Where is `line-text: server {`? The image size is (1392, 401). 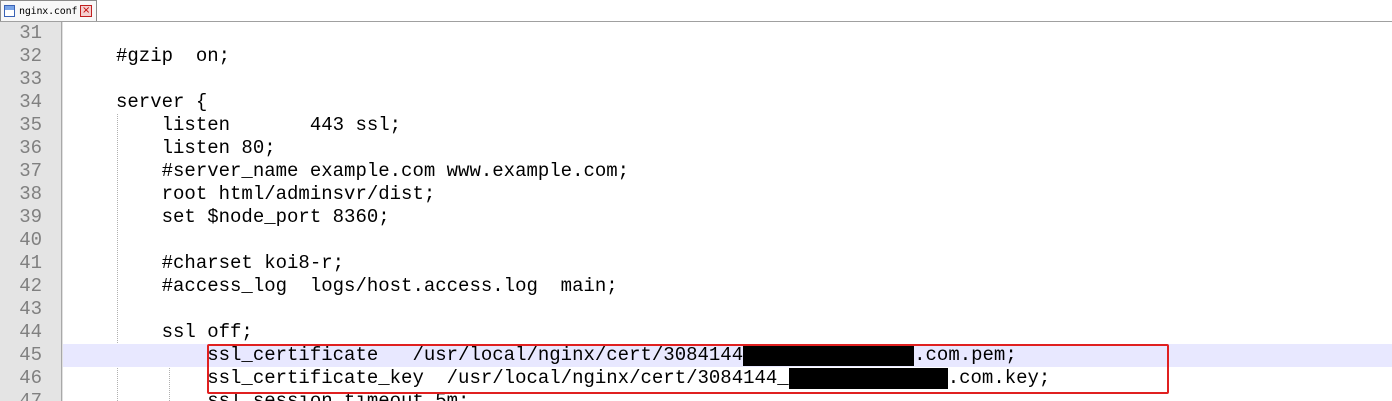 line-text: server { is located at coordinates (162, 102).